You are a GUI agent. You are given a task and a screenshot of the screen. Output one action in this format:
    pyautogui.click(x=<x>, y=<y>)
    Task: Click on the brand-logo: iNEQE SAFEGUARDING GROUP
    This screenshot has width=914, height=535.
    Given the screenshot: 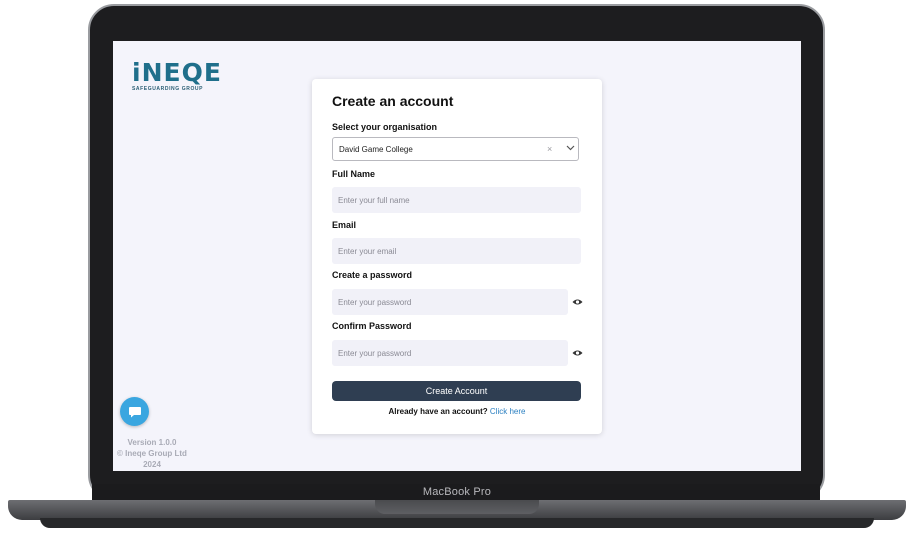 What is the action you would take?
    pyautogui.click(x=177, y=75)
    